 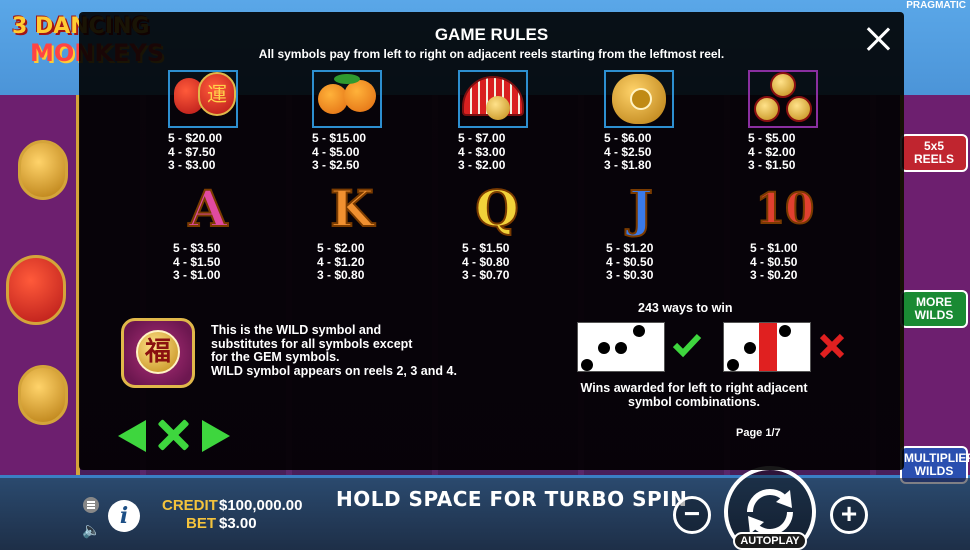 What do you see at coordinates (124, 516) in the screenshot?
I see `info-button: i` at bounding box center [124, 516].